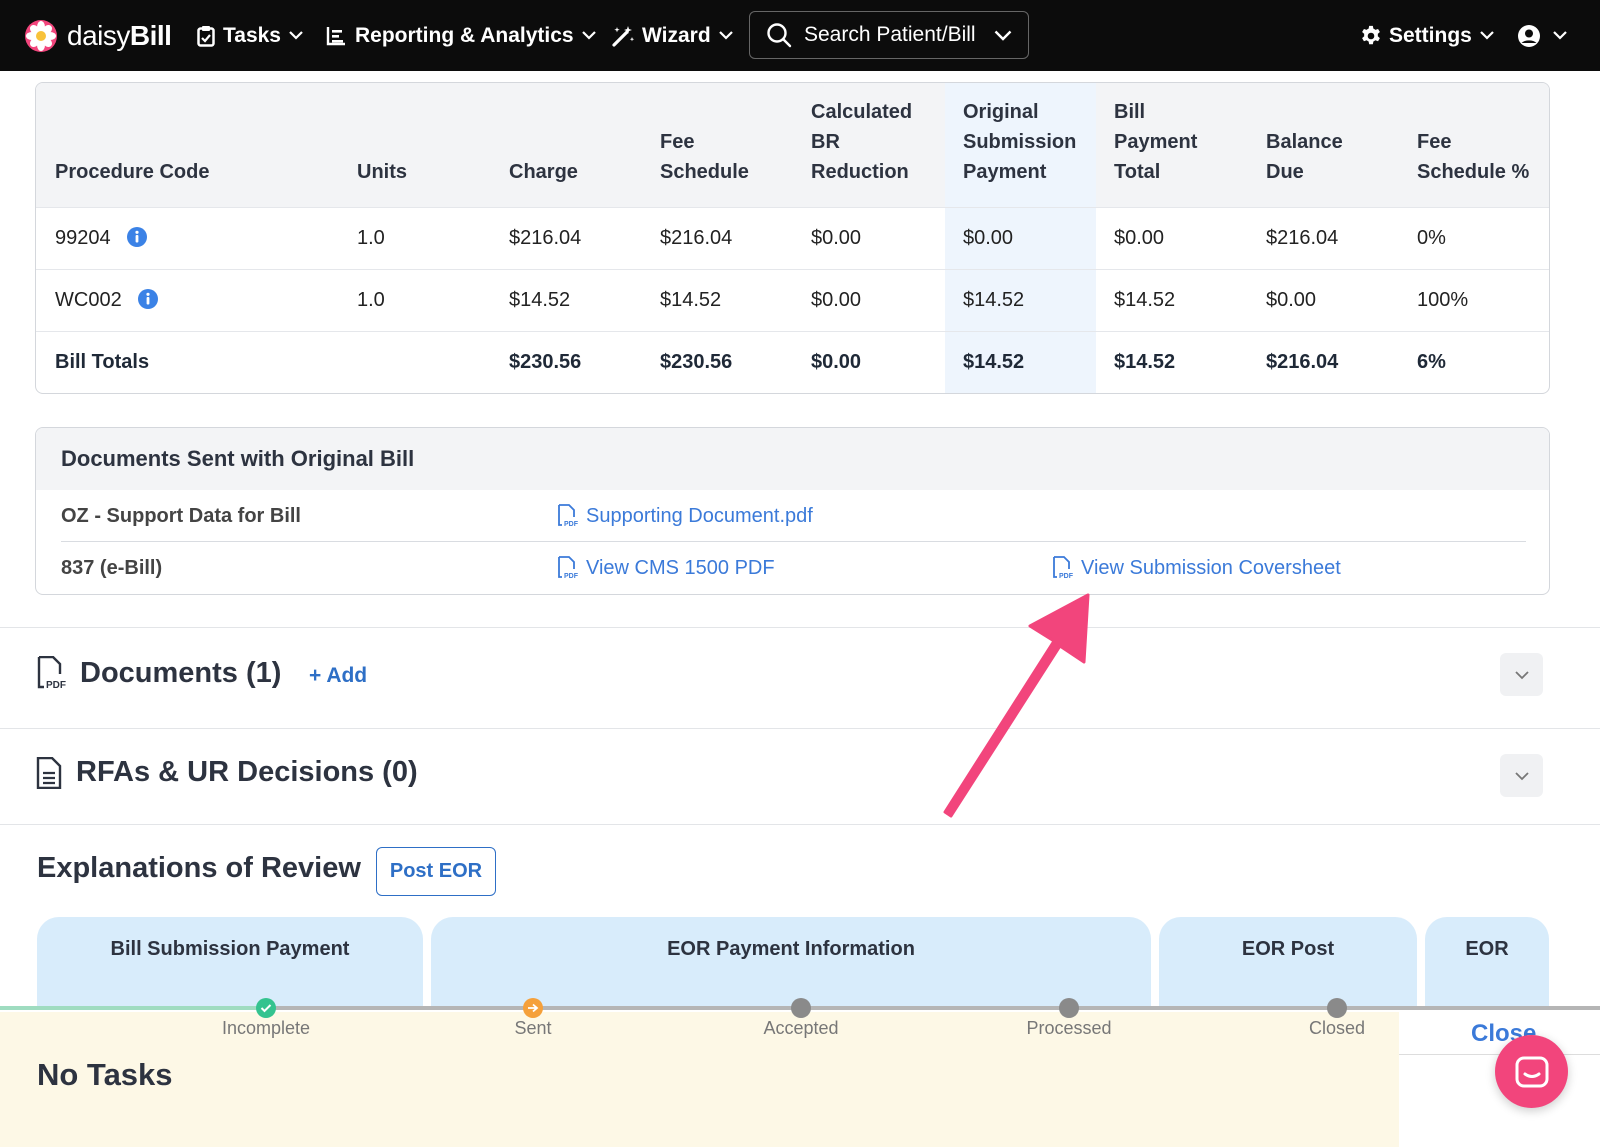 The image size is (1600, 1147). I want to click on expand-documents-button, so click(1521, 674).